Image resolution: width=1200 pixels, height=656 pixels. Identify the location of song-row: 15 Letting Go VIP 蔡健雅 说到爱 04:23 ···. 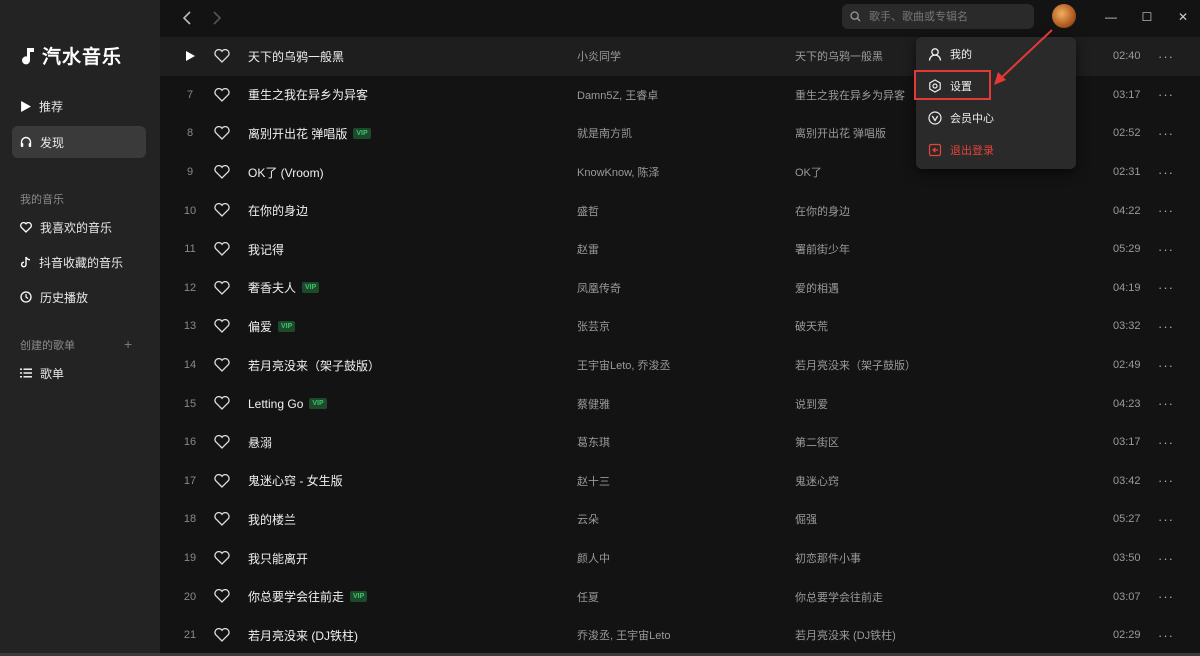
(680, 403).